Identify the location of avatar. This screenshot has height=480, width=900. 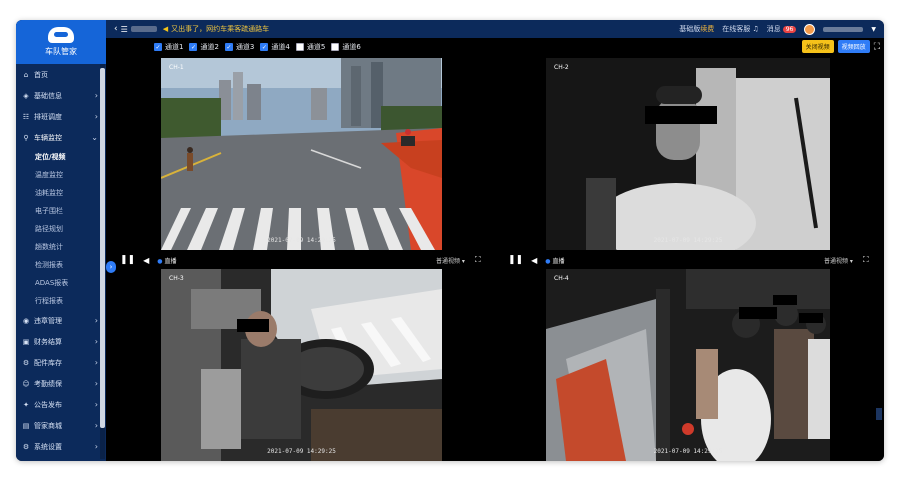
(810, 29).